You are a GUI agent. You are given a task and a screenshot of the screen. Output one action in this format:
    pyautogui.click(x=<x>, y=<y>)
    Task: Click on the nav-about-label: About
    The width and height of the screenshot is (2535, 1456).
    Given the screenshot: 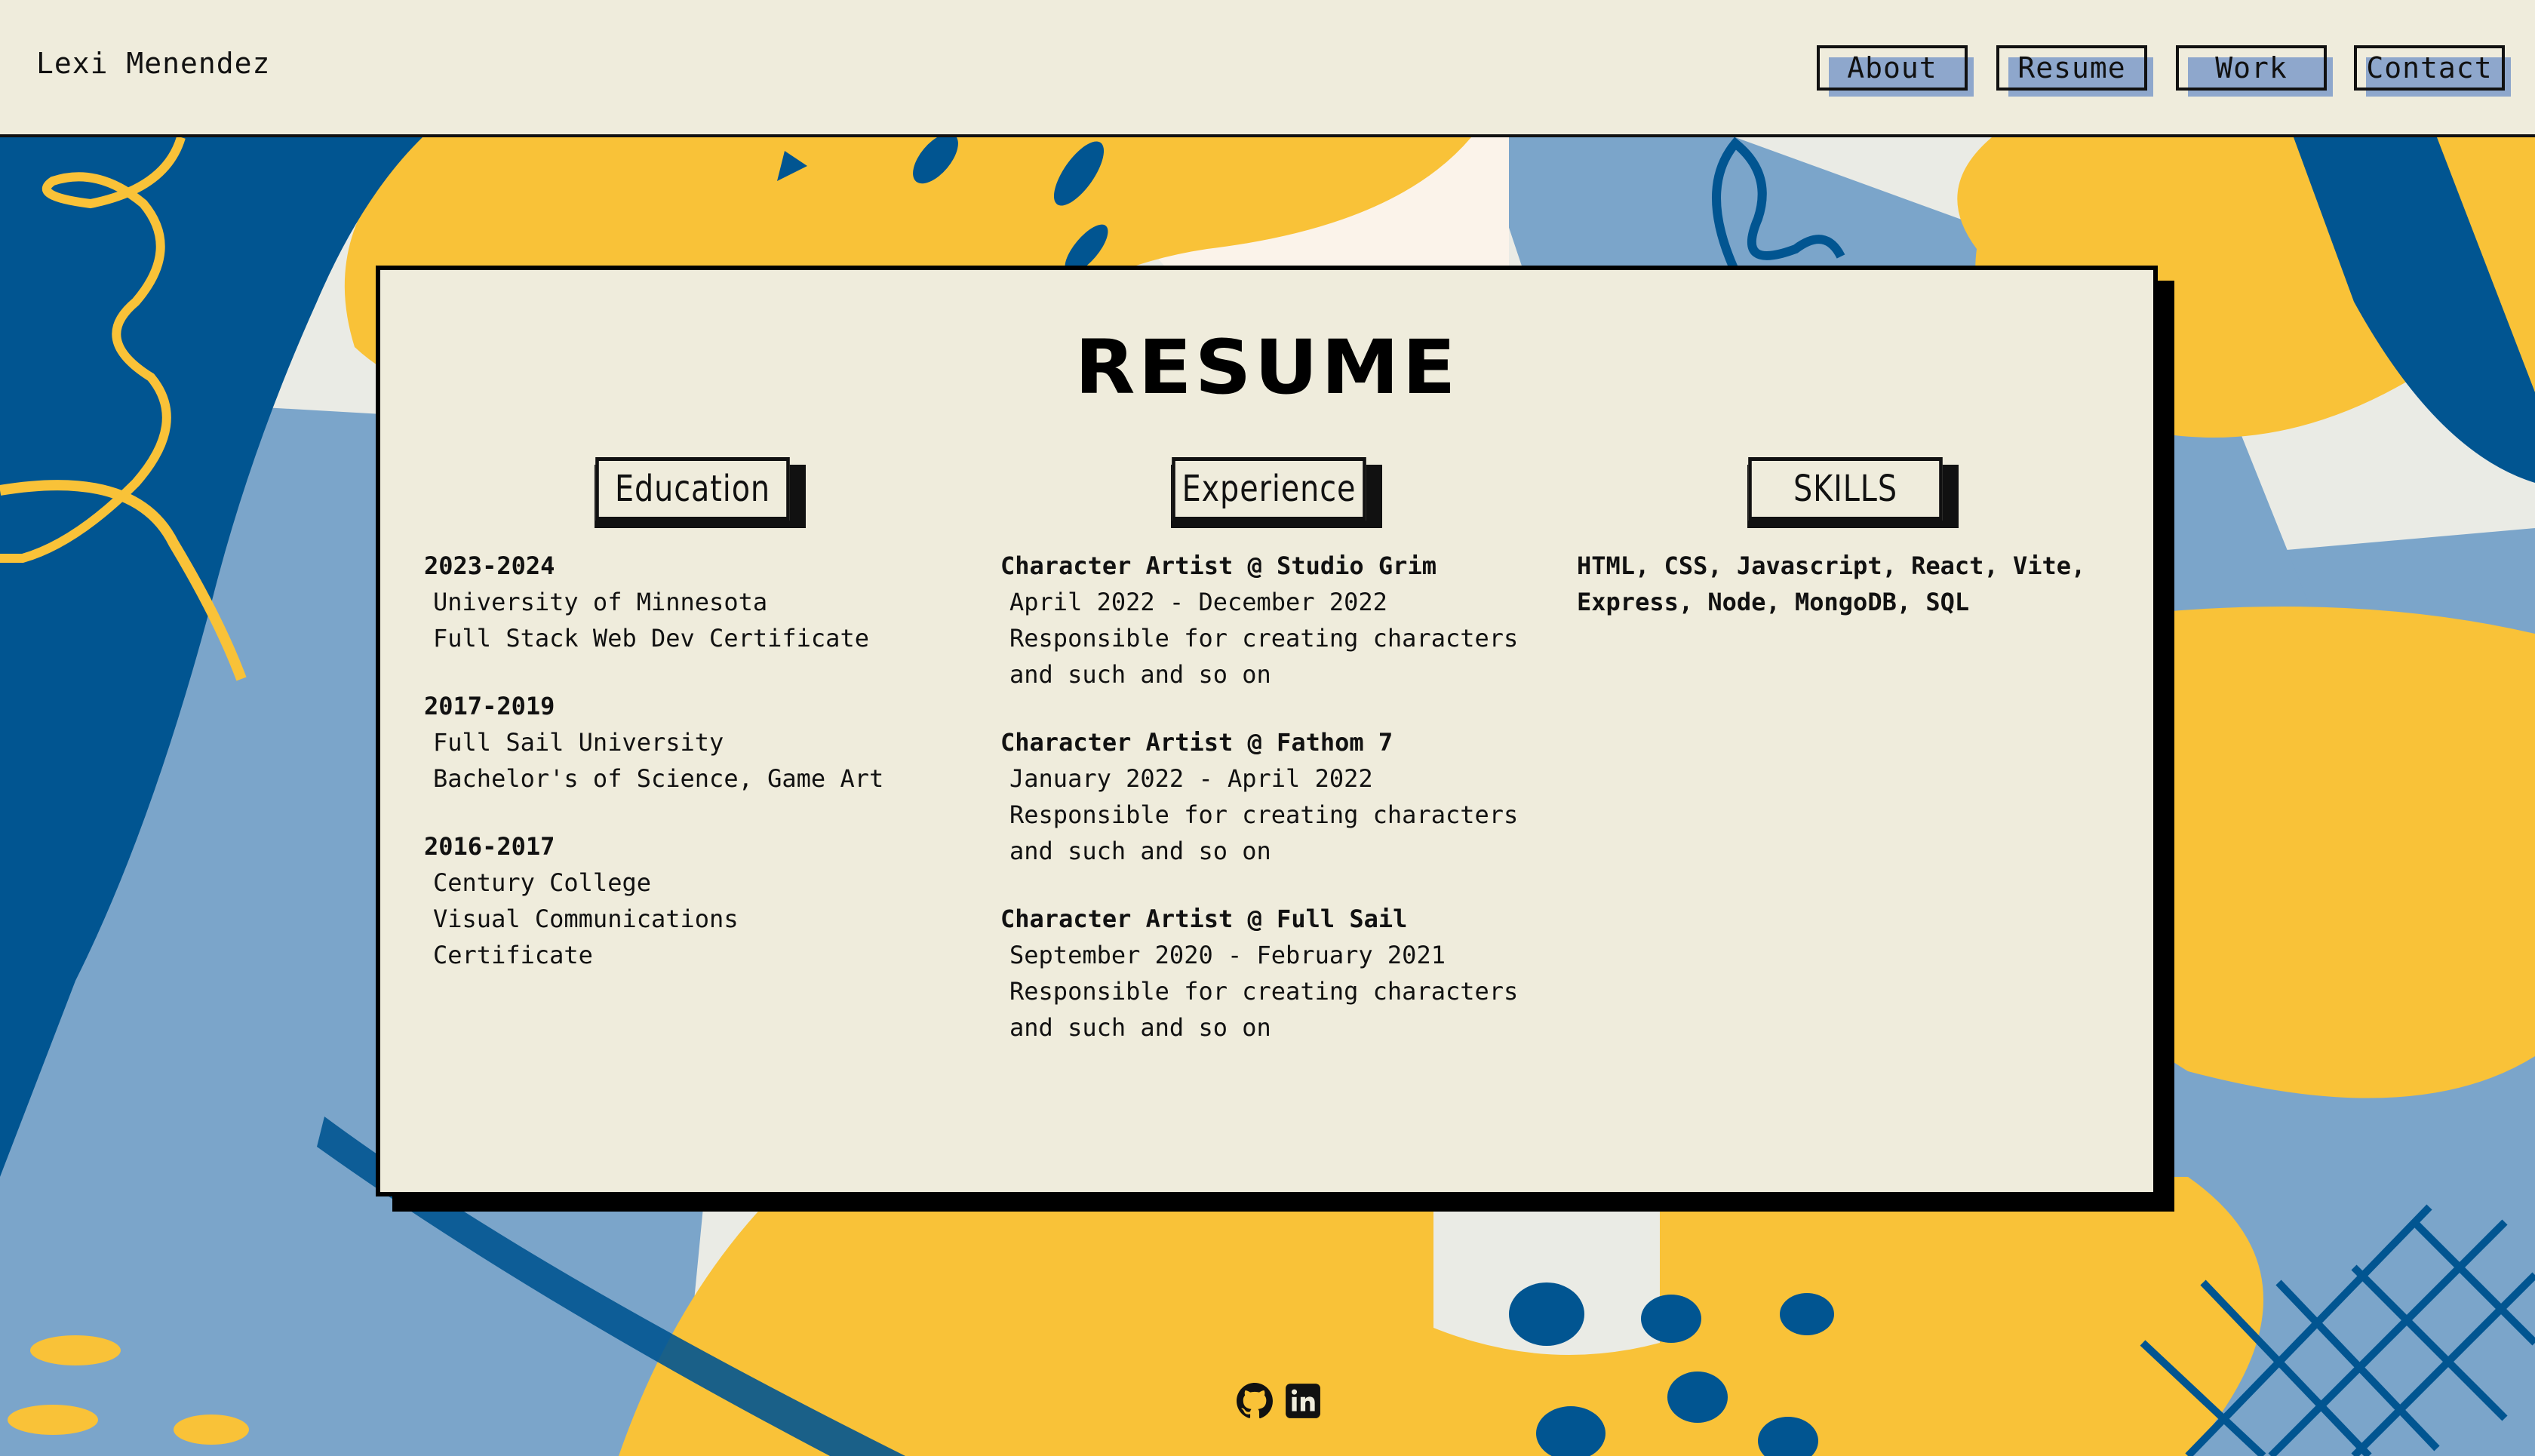 What is the action you would take?
    pyautogui.click(x=1892, y=67)
    